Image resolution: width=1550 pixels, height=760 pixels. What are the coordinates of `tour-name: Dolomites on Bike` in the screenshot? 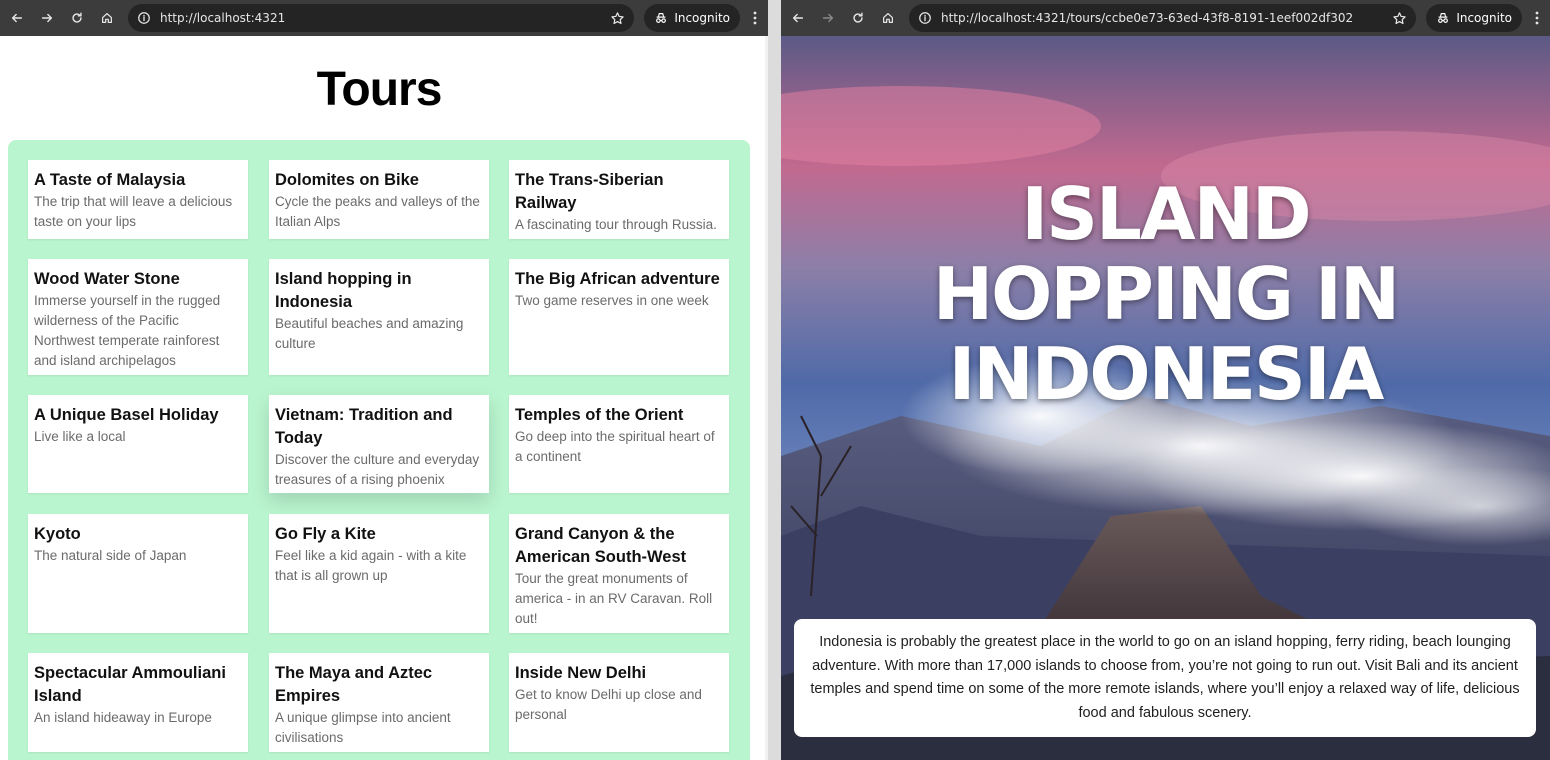 It's located at (347, 180).